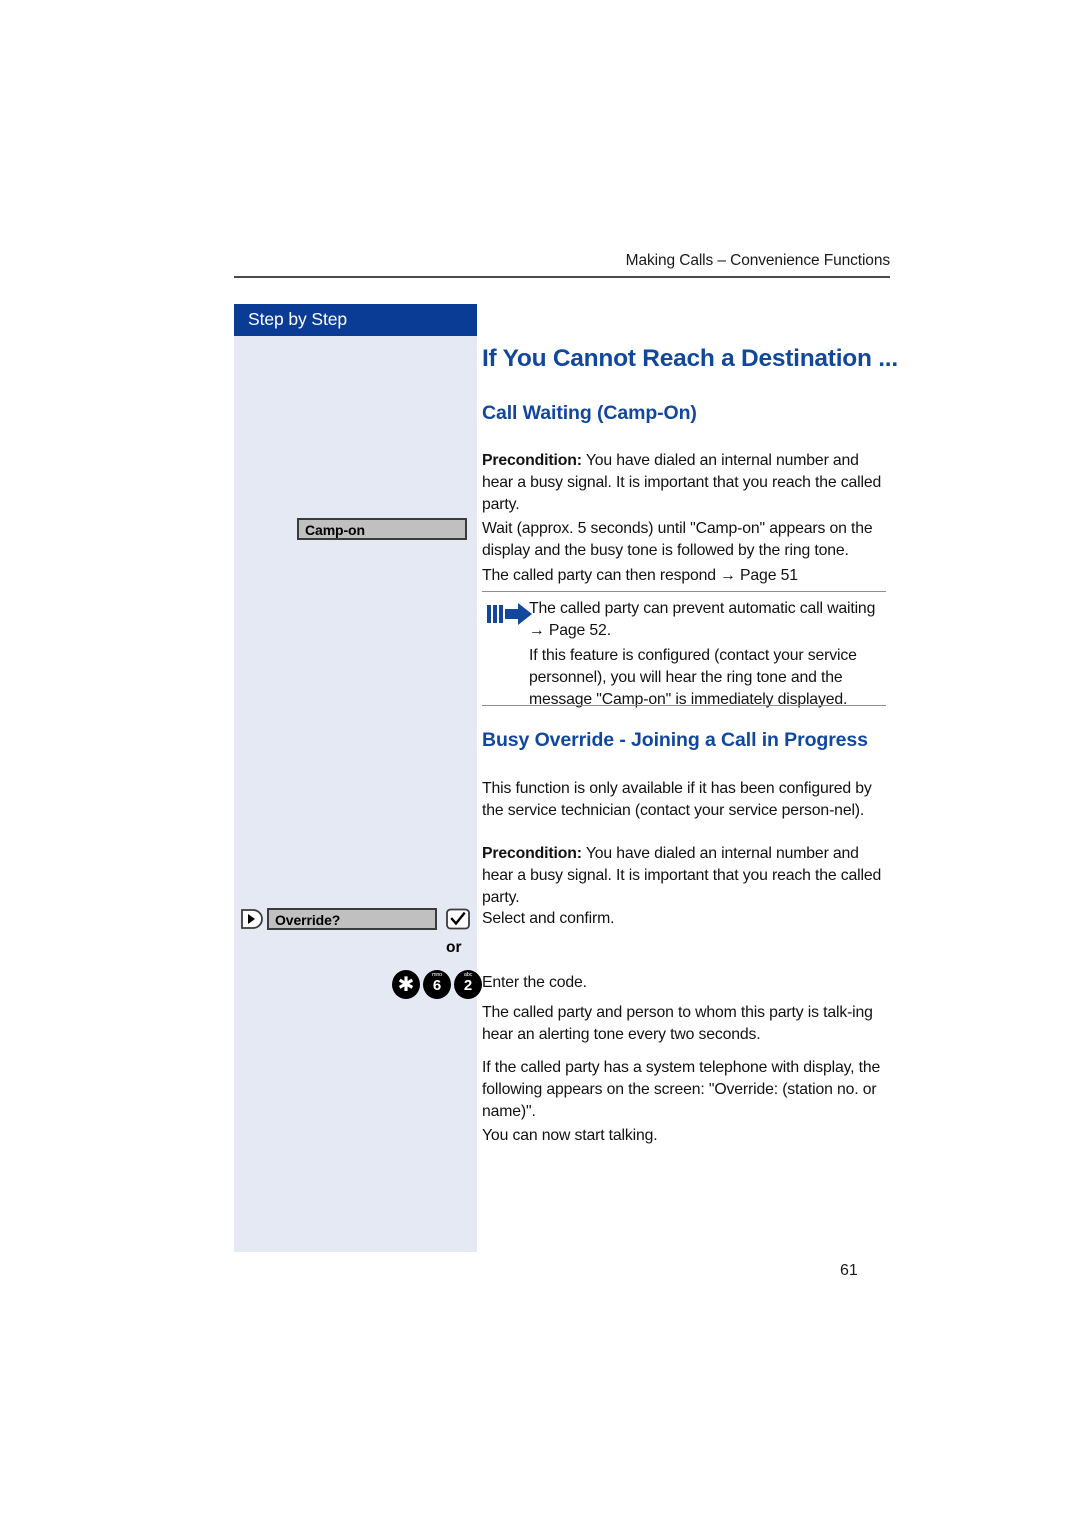 The image size is (1080, 1528). What do you see at coordinates (355, 778) in the screenshot?
I see `step-by-step-sidebar` at bounding box center [355, 778].